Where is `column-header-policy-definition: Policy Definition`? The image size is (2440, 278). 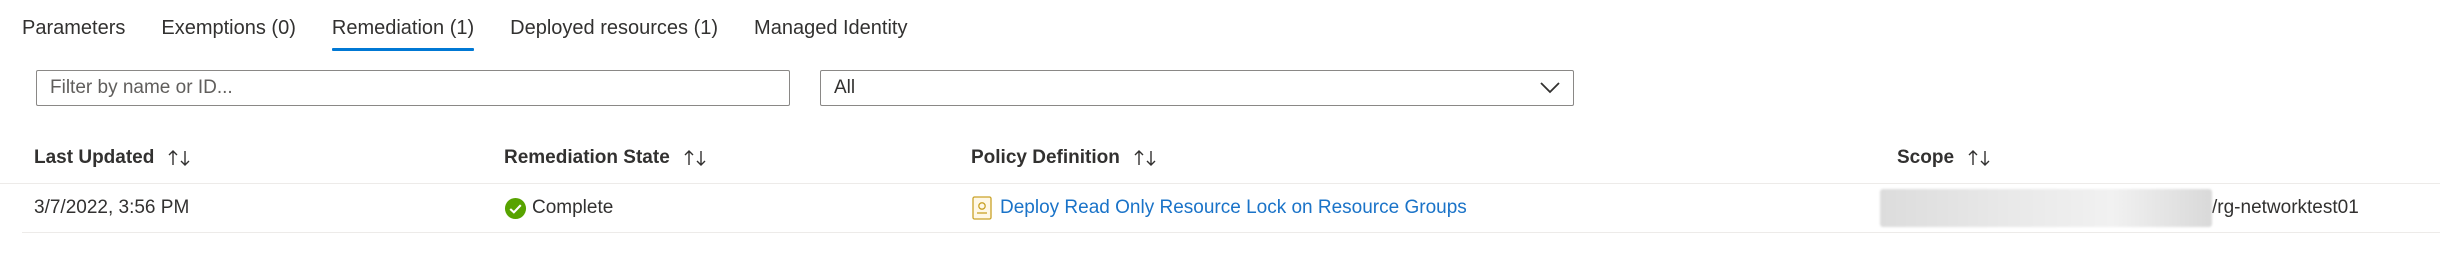 column-header-policy-definition: Policy Definition is located at coordinates (1064, 158).